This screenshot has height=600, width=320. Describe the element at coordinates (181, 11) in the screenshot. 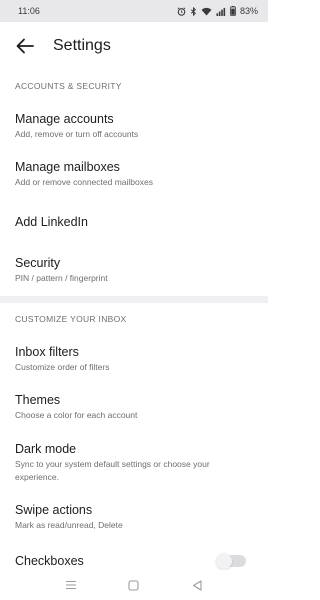

I see `alarm-icon` at that location.